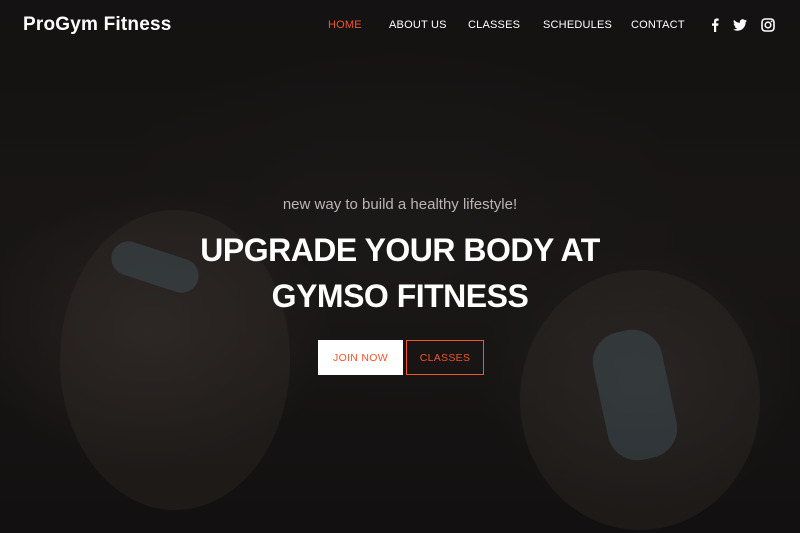 This screenshot has height=533, width=800. What do you see at coordinates (400, 250) in the screenshot?
I see `hero-headline-line-1: UPGRADE YOUR BODY AT` at bounding box center [400, 250].